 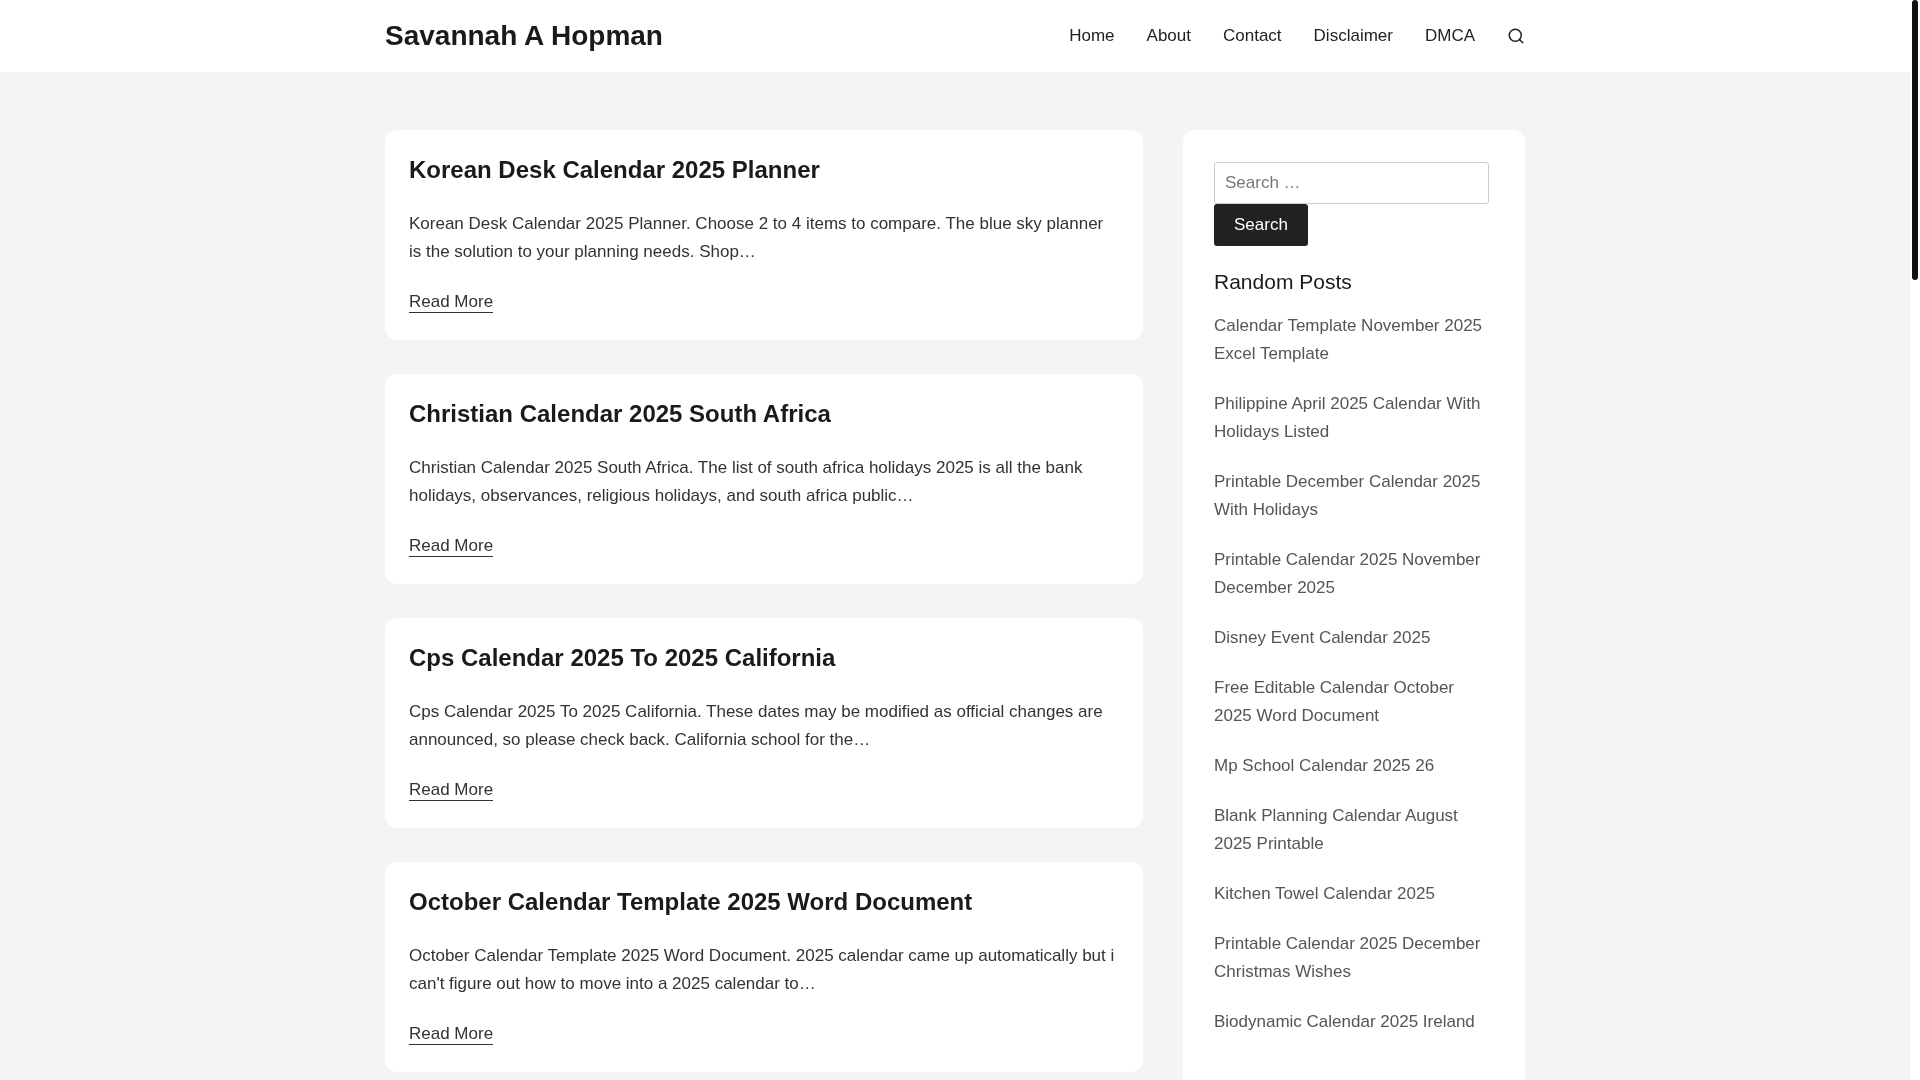 What do you see at coordinates (1351, 1022) in the screenshot?
I see `random-post-link: Biodynamic Calendar 2025 Ireland` at bounding box center [1351, 1022].